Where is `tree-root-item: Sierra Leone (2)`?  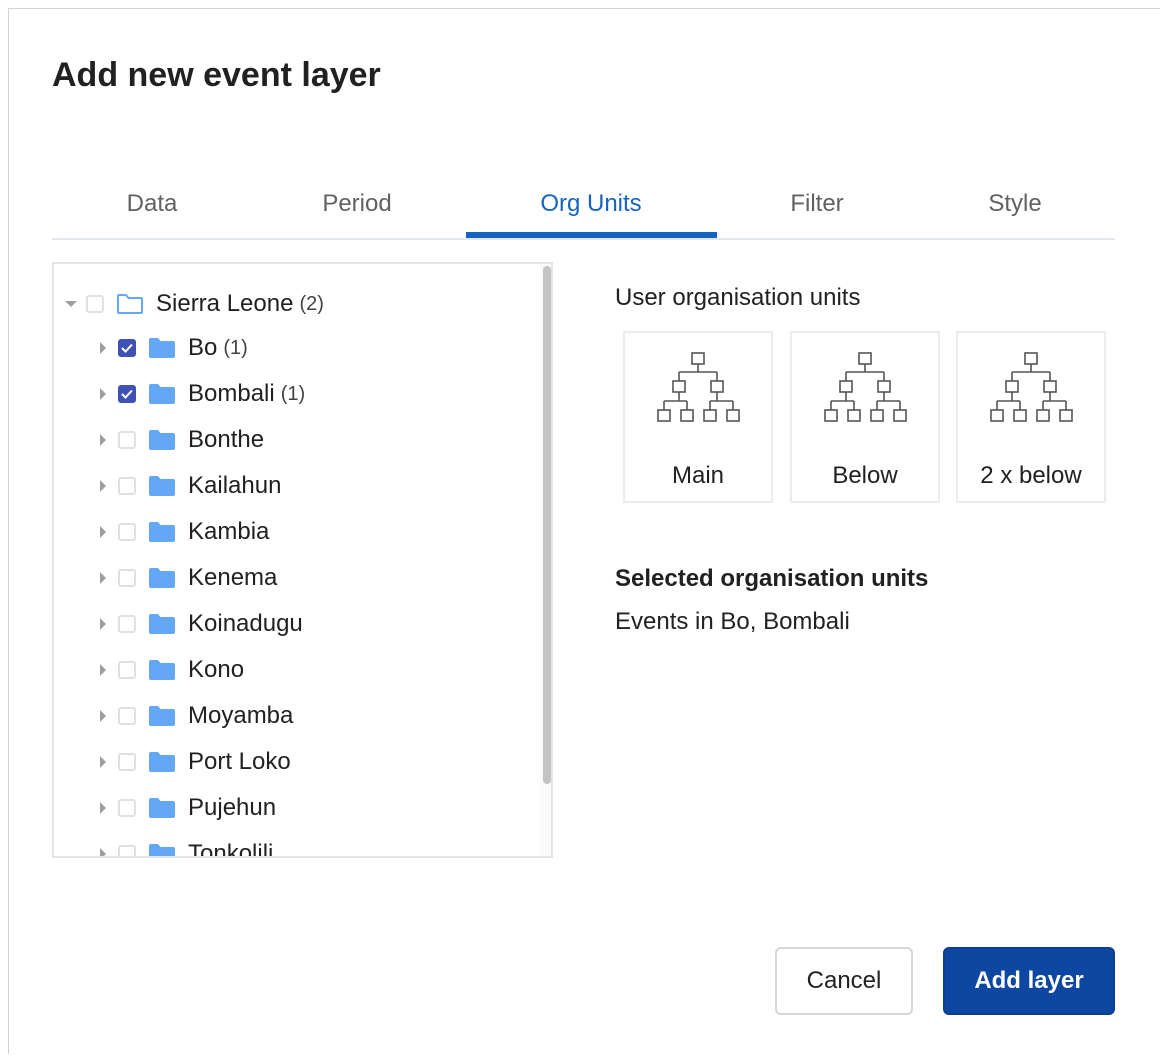 tree-root-item: Sierra Leone (2) is located at coordinates (193, 304).